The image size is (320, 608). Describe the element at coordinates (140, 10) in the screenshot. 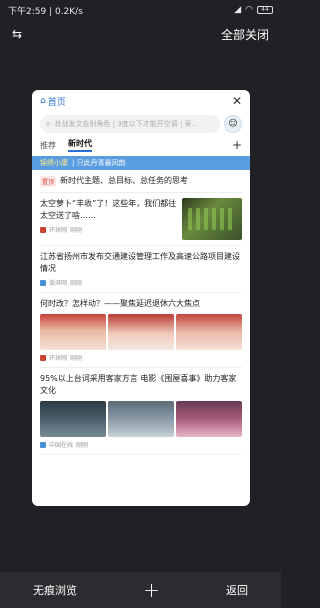

I see `status-bar: 下午2:59 | 0.2K/s ◢ ◠ 44` at that location.